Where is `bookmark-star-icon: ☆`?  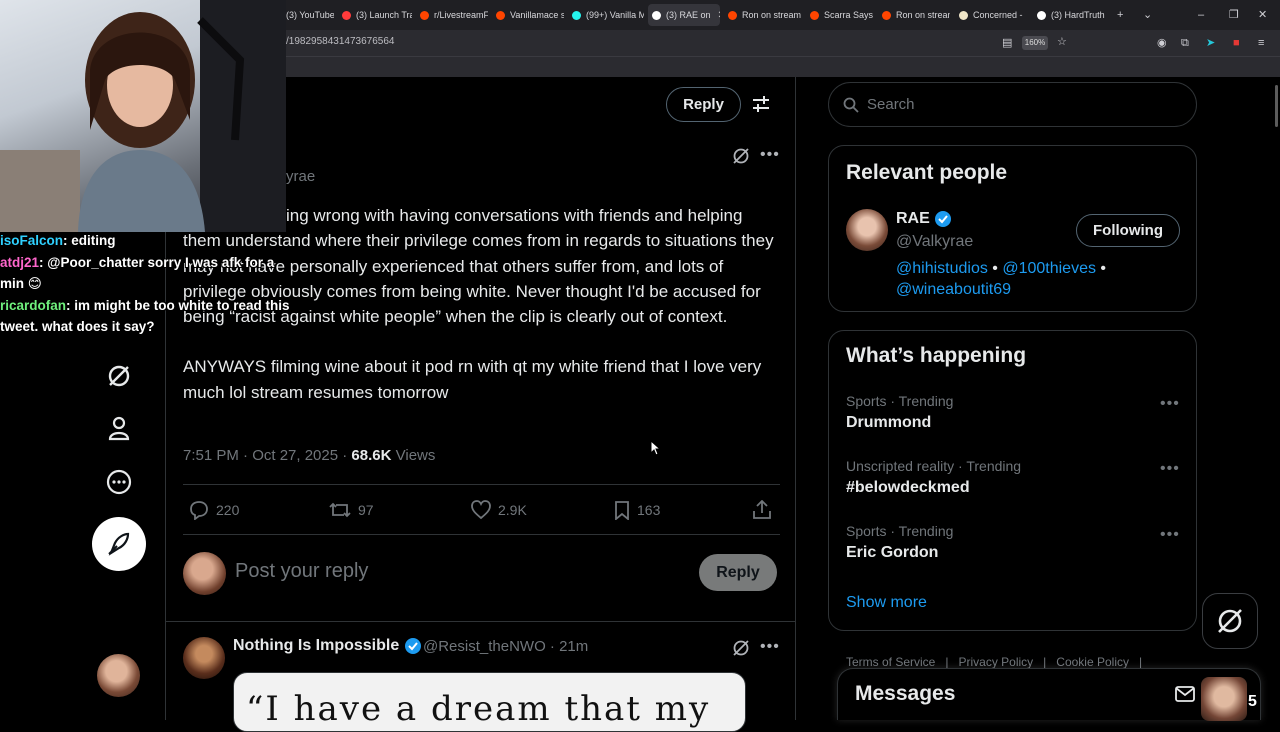
bookmark-star-icon: ☆ is located at coordinates (1062, 42).